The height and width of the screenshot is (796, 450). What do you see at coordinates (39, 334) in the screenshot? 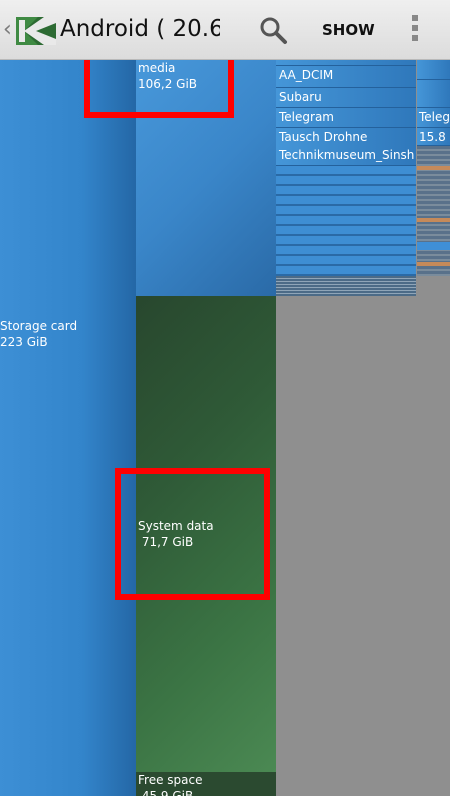
I see `tile-label-storage-card: Storage card 223 GiB` at bounding box center [39, 334].